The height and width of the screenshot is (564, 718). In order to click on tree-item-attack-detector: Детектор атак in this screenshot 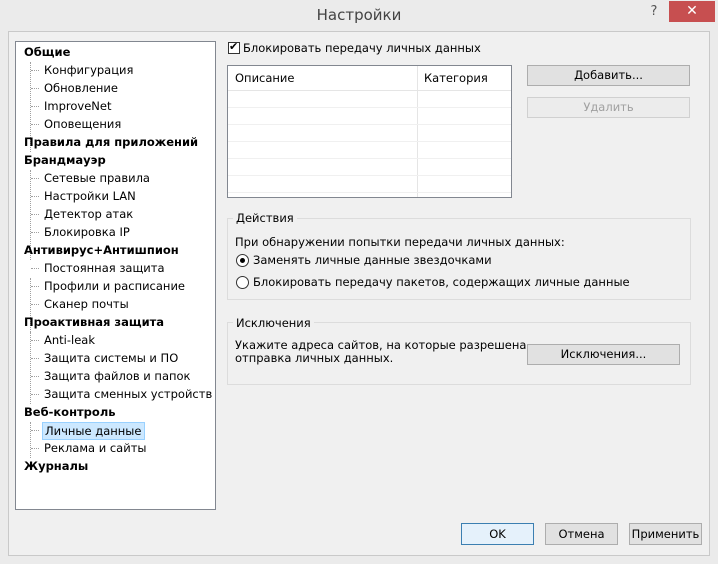, I will do `click(89, 214)`.